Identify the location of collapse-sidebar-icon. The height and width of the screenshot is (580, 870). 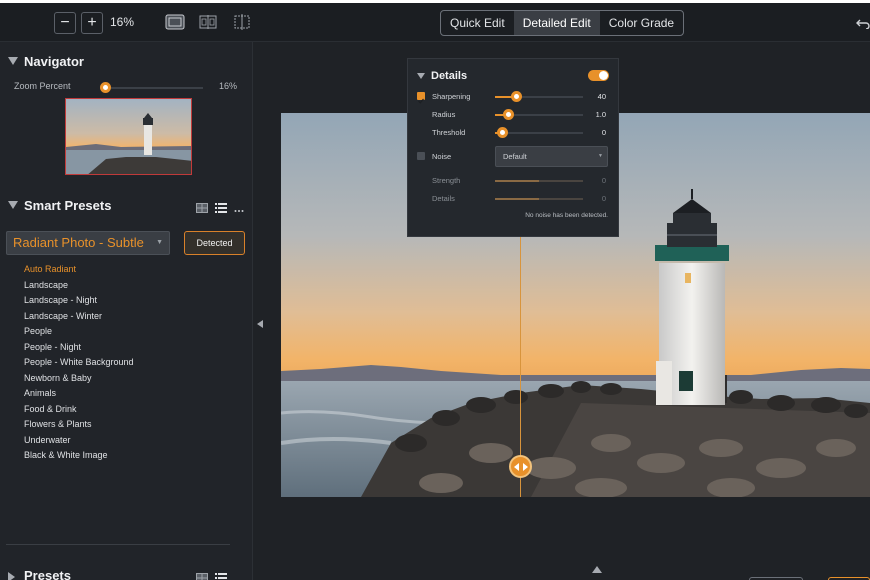
(260, 324).